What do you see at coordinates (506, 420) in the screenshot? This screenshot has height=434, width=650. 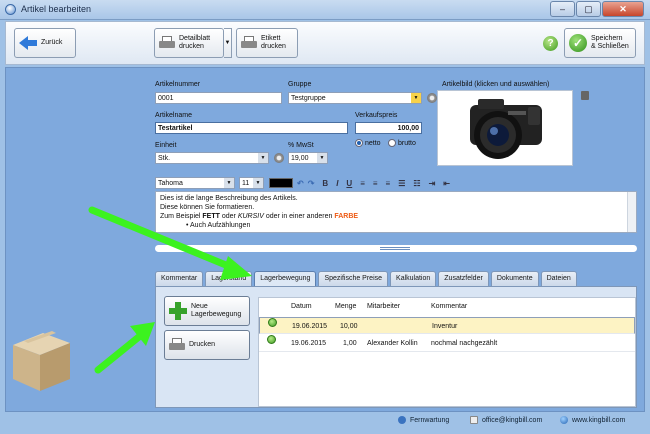 I see `email-link: office@kingbill.com` at bounding box center [506, 420].